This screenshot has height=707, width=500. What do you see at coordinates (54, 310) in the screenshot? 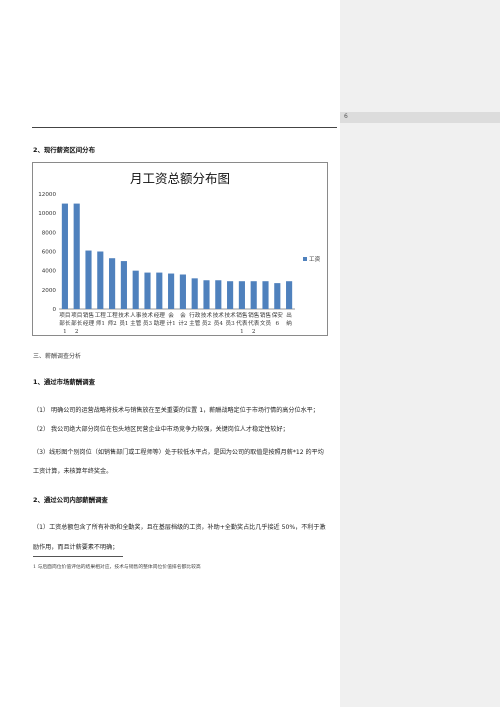
I see `y-tick-label: 0` at bounding box center [54, 310].